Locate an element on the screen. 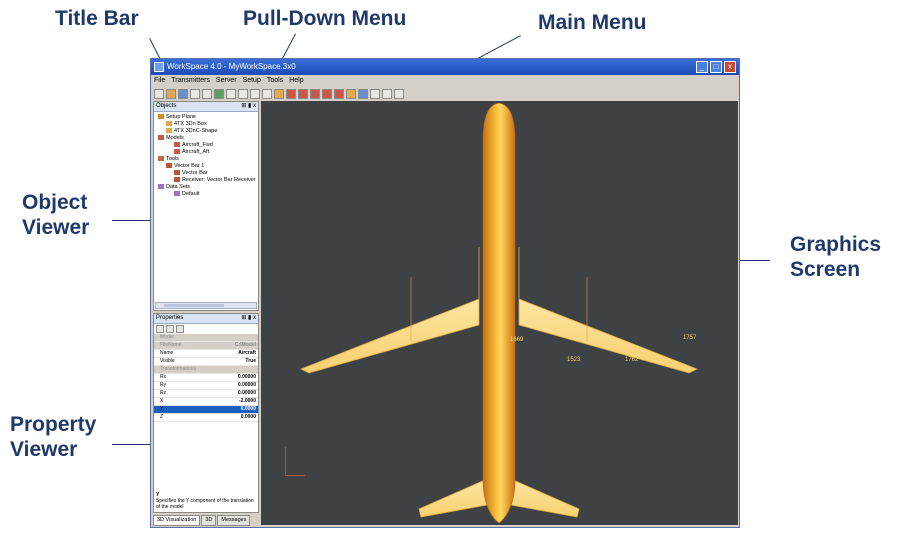 Image resolution: width=902 pixels, height=533 pixels. menu-file: File is located at coordinates (159, 81).